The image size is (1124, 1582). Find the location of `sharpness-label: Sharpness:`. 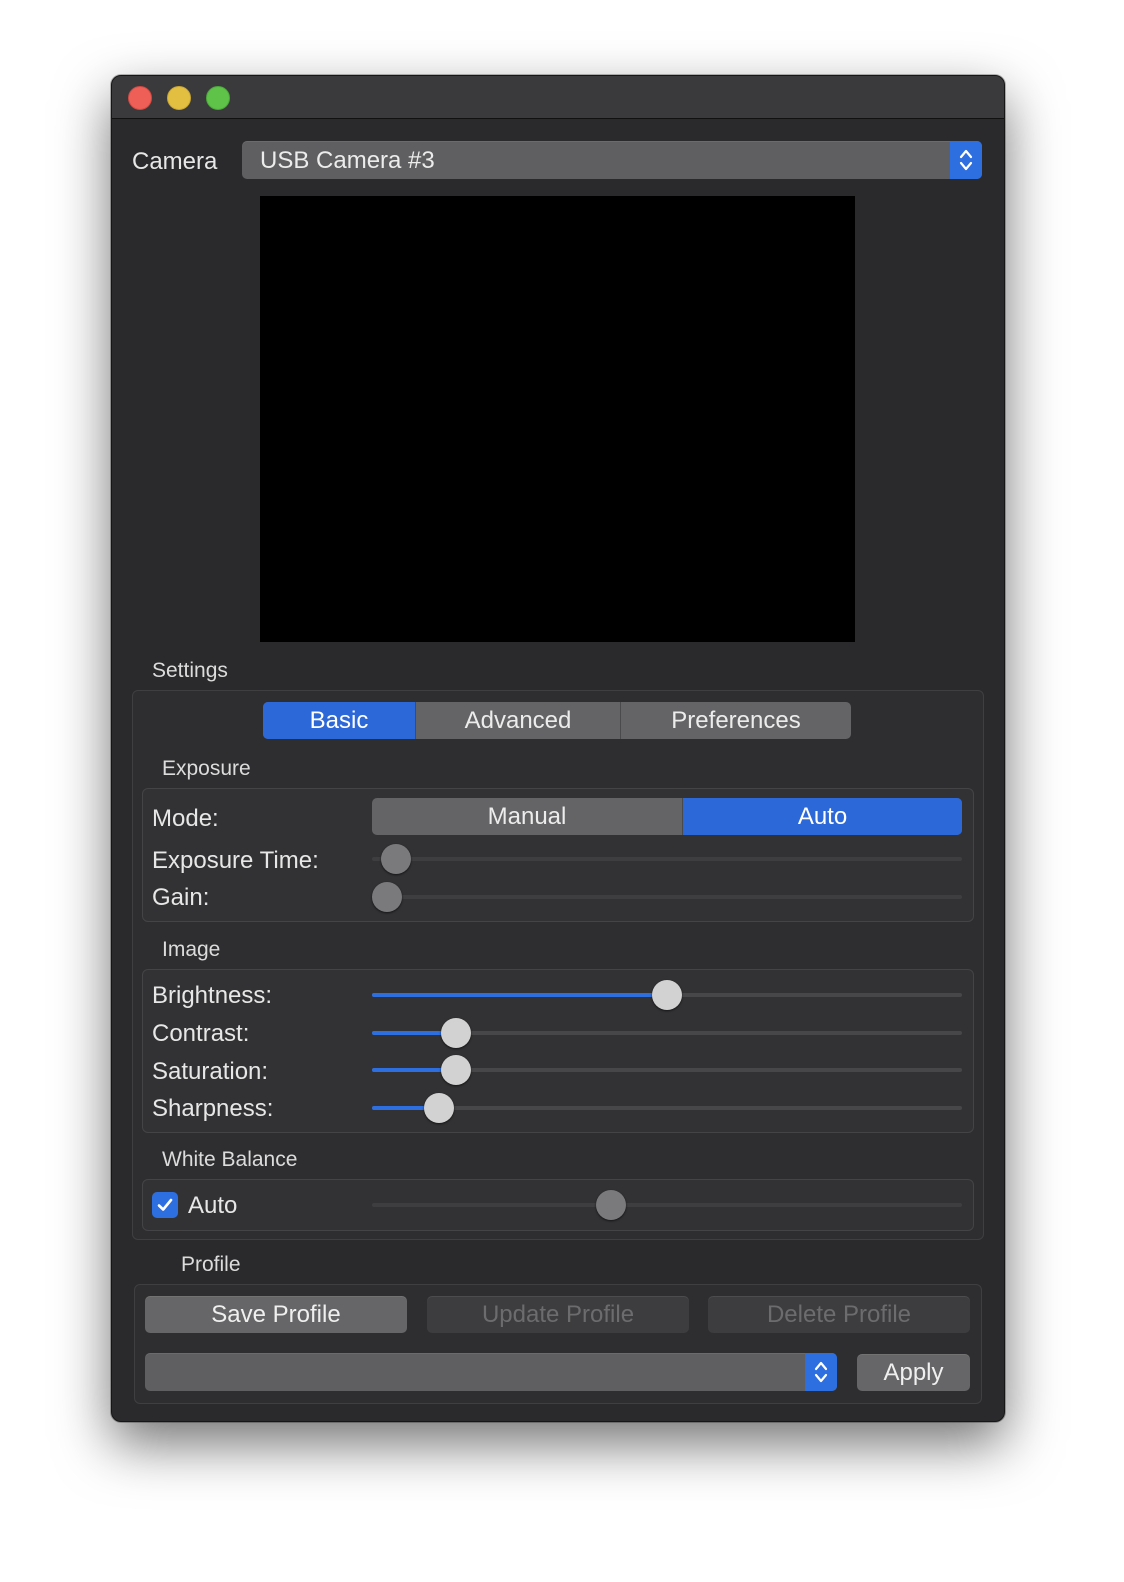

sharpness-label: Sharpness: is located at coordinates (213, 1108).